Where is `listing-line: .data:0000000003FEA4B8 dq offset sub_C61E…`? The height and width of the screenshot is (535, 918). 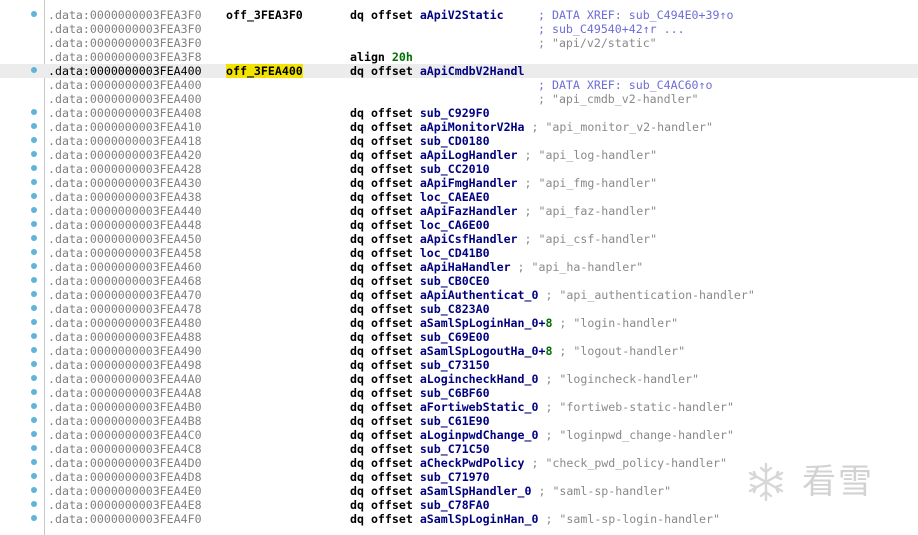 listing-line: .data:0000000003FEA4B8 dq offset sub_C61E… is located at coordinates (459, 421).